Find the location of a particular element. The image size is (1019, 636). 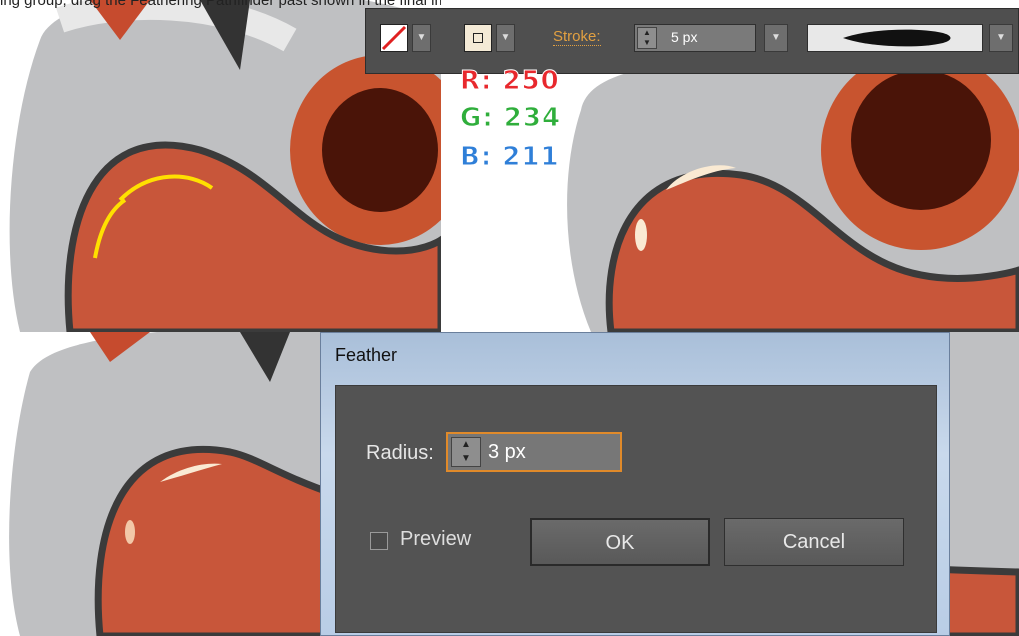

stroke-control-bar: ▼ ▼ Stroke: ▲ ▼ 5 px ▼ ▼ is located at coordinates (692, 41).